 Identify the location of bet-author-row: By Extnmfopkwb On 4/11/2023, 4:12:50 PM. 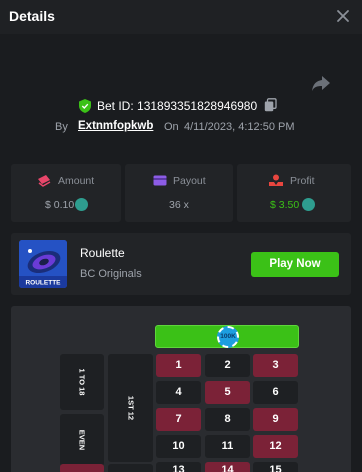
(181, 128).